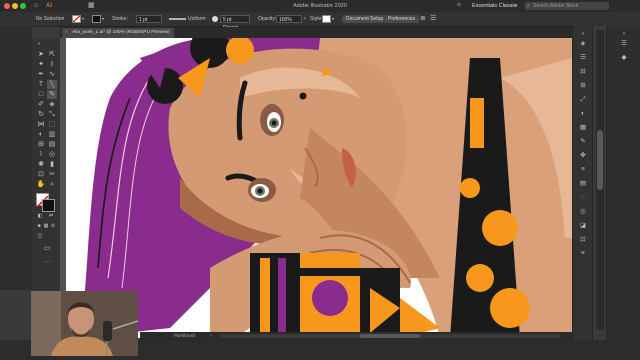 The height and width of the screenshot is (360, 640). What do you see at coordinates (583, 58) in the screenshot?
I see `libraries-icon: ☰` at bounding box center [583, 58].